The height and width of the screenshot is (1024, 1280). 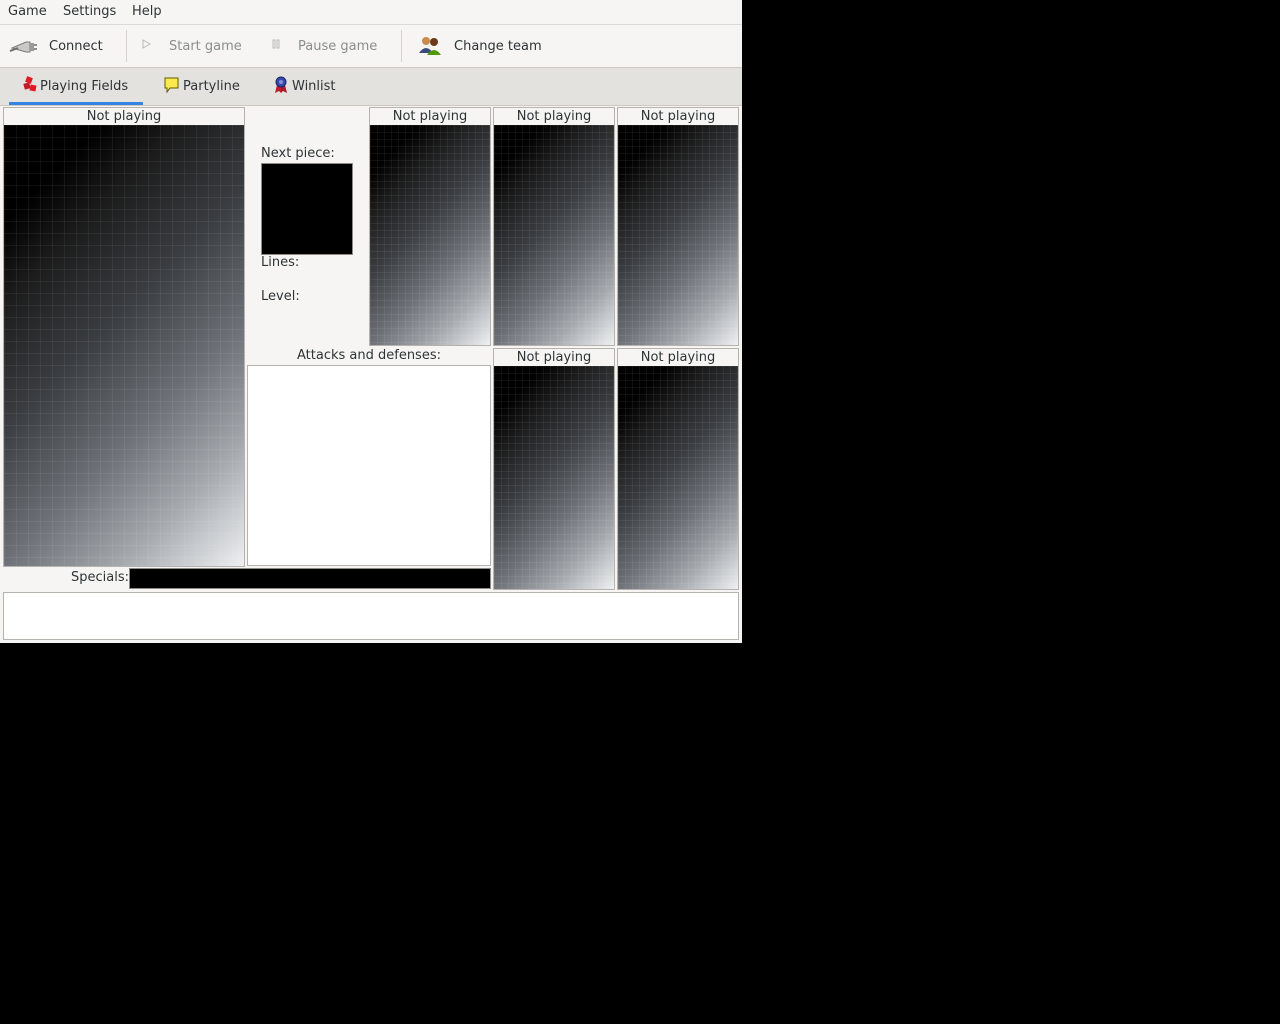 I want to click on tab-partyline: Partyline, so click(x=209, y=86).